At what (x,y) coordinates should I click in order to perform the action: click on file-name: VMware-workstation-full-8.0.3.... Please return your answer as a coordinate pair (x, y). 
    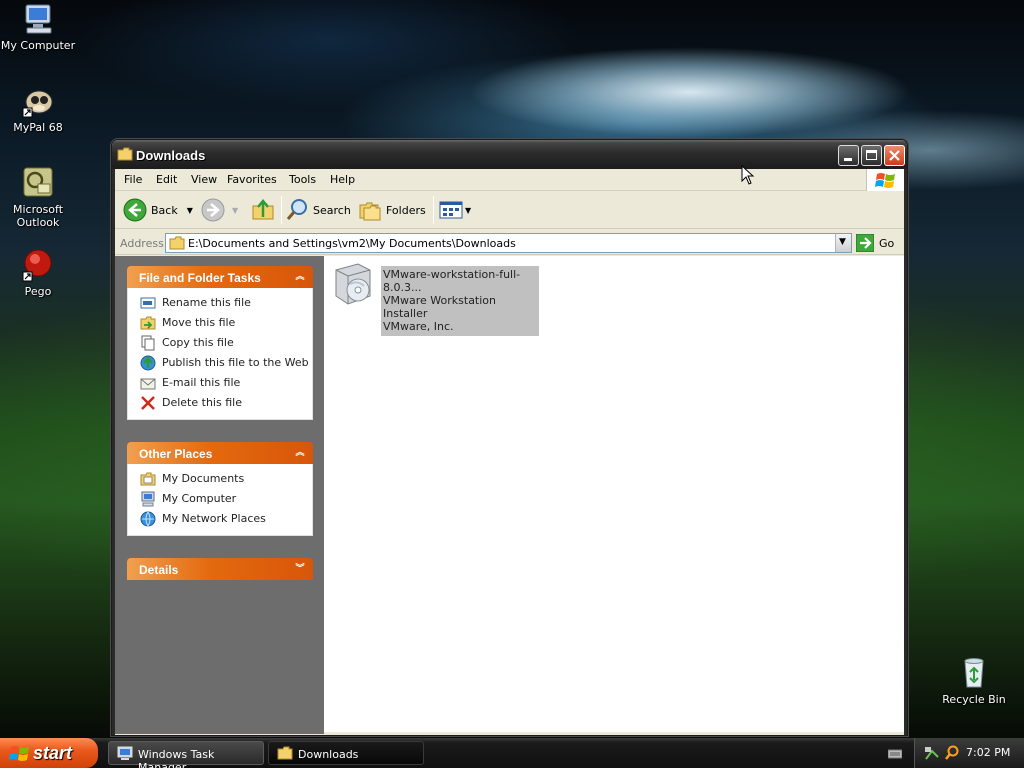
    Looking at the image, I should click on (452, 281).